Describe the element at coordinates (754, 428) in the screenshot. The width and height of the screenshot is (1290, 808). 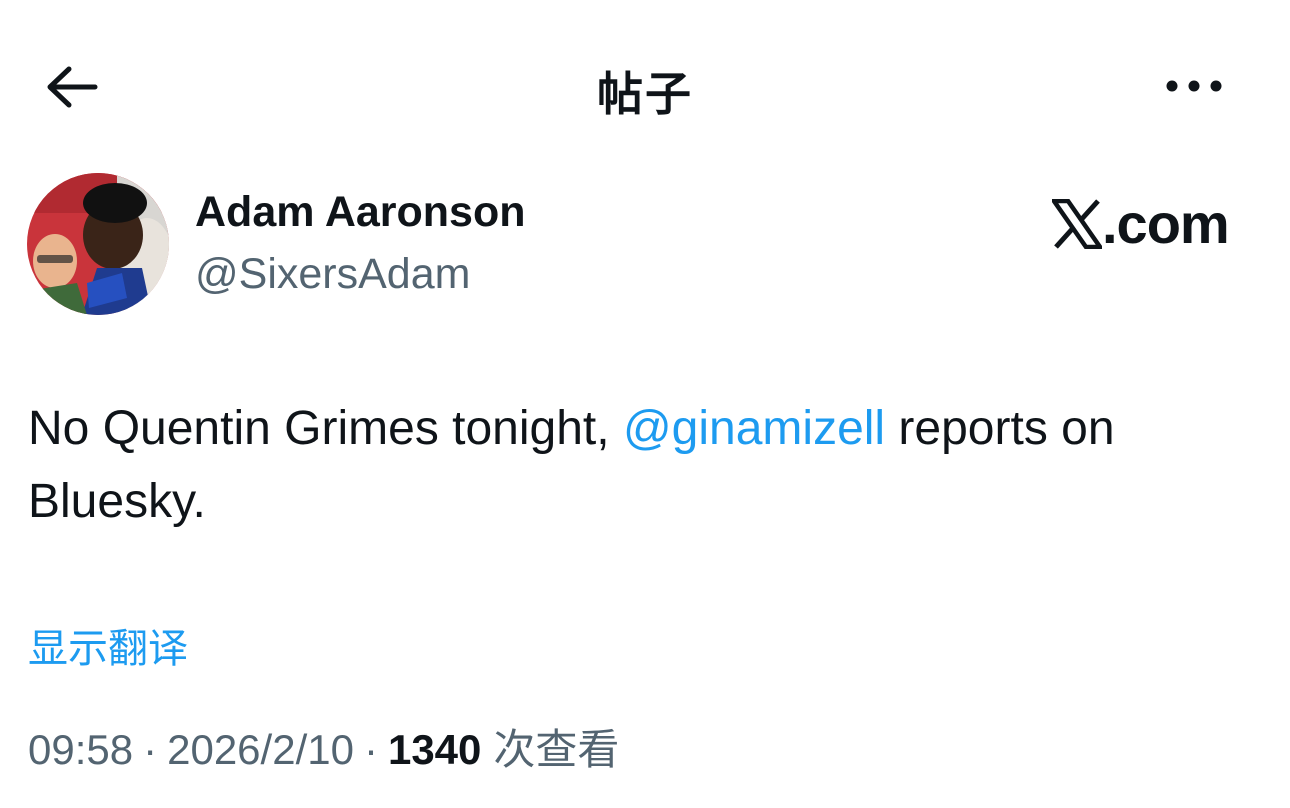
I see `mention-link: @ginamizell` at that location.